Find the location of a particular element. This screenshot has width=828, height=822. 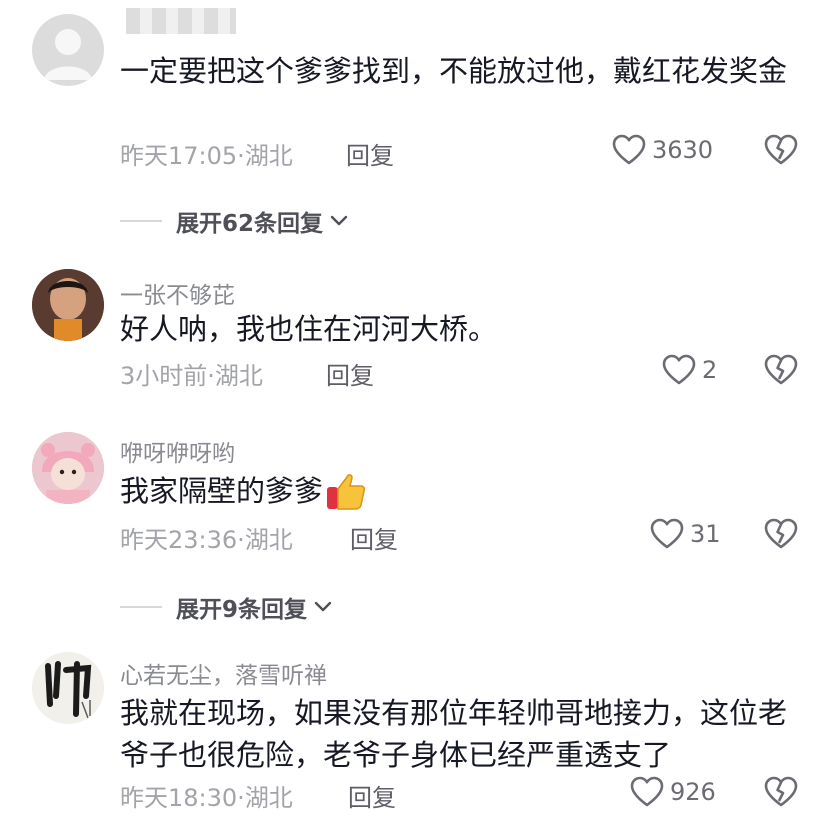

like-count: 3630 is located at coordinates (683, 150).